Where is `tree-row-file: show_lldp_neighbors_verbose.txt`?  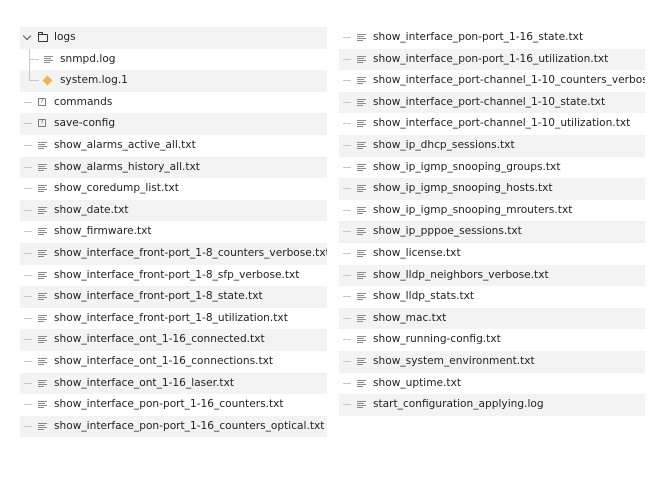 tree-row-file: show_lldp_neighbors_verbose.txt is located at coordinates (492, 275).